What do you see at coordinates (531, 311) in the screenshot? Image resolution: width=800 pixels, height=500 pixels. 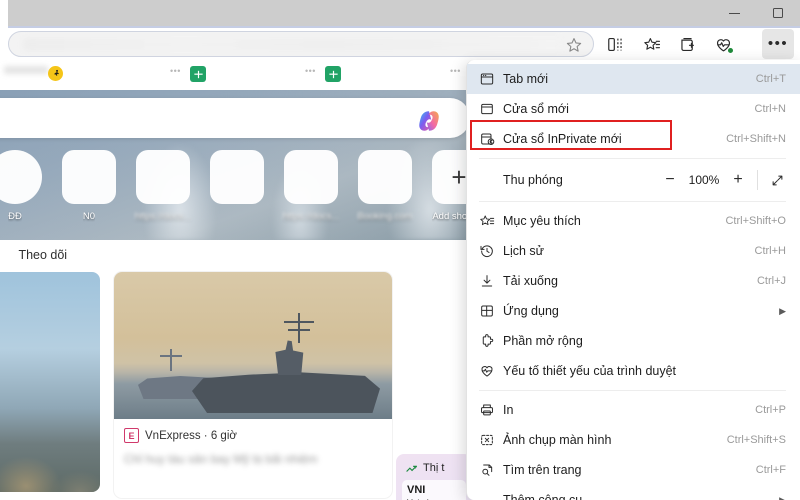 I see `menu-item-label: Ứng dụng` at bounding box center [531, 311].